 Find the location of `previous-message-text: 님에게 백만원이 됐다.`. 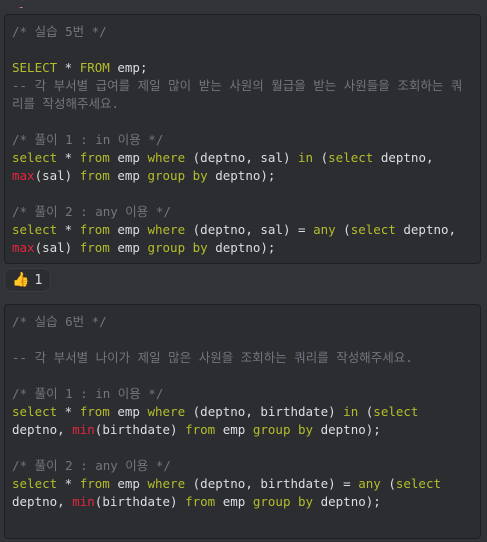

previous-message-text: 님에게 백만원이 됐다. is located at coordinates (243, 4).